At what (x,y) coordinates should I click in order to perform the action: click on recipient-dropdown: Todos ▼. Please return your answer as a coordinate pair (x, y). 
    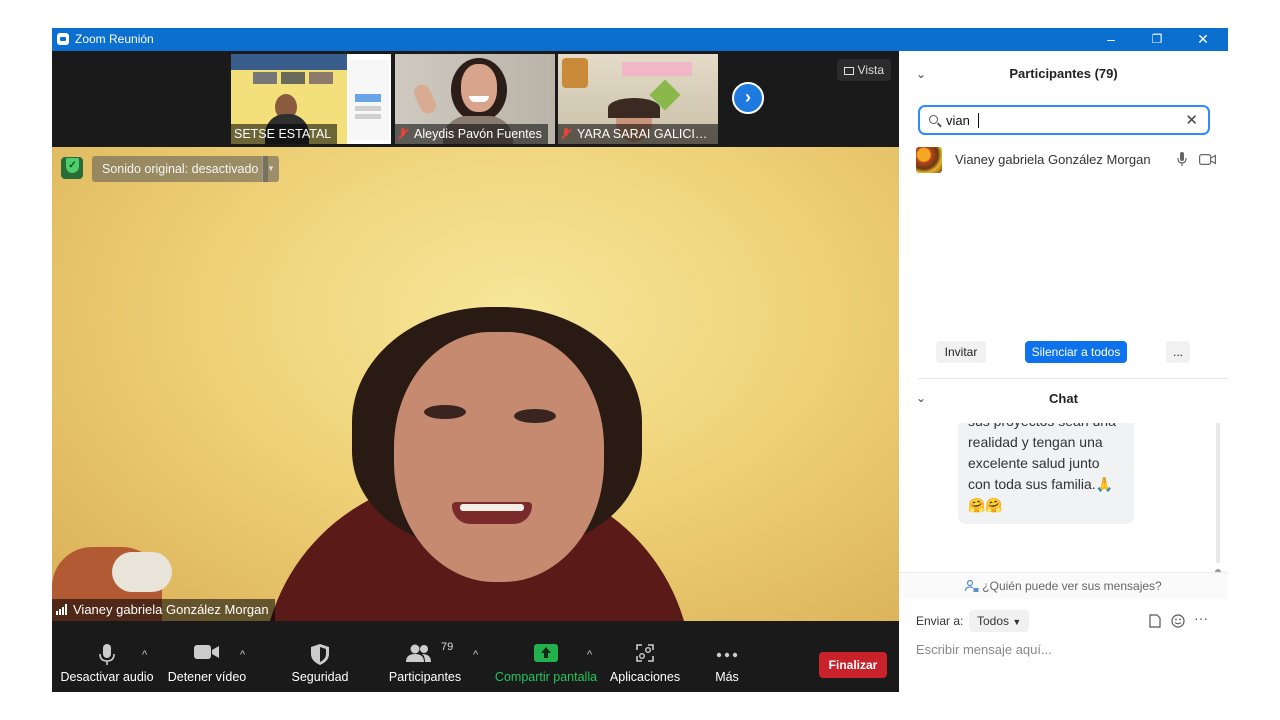
    Looking at the image, I should click on (999, 621).